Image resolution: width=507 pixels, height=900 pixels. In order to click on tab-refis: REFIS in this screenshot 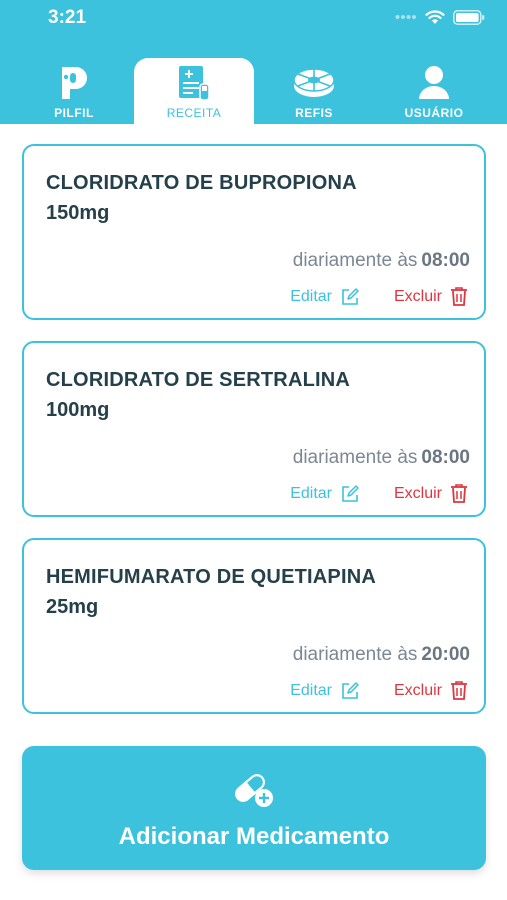, I will do `click(314, 91)`.